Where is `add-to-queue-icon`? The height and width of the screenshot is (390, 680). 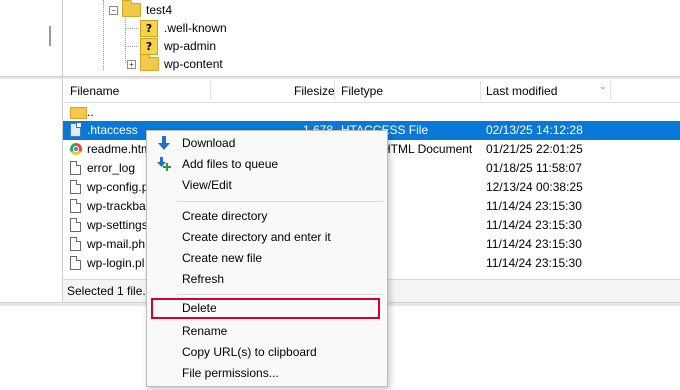 add-to-queue-icon is located at coordinates (164, 164).